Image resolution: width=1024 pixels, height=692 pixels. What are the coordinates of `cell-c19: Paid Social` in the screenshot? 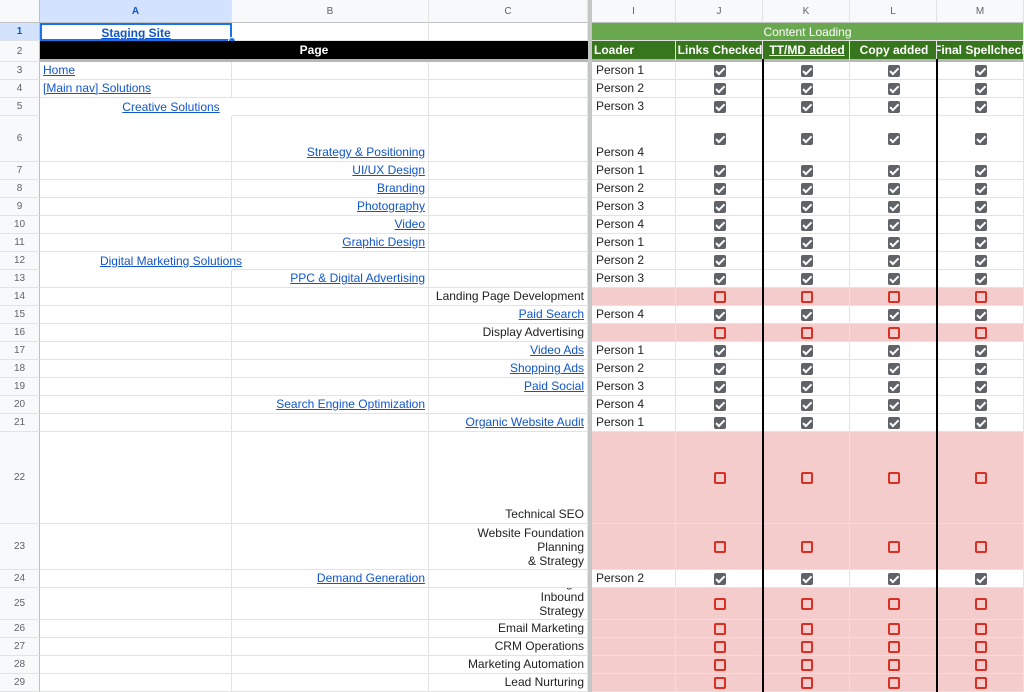 It's located at (508, 387).